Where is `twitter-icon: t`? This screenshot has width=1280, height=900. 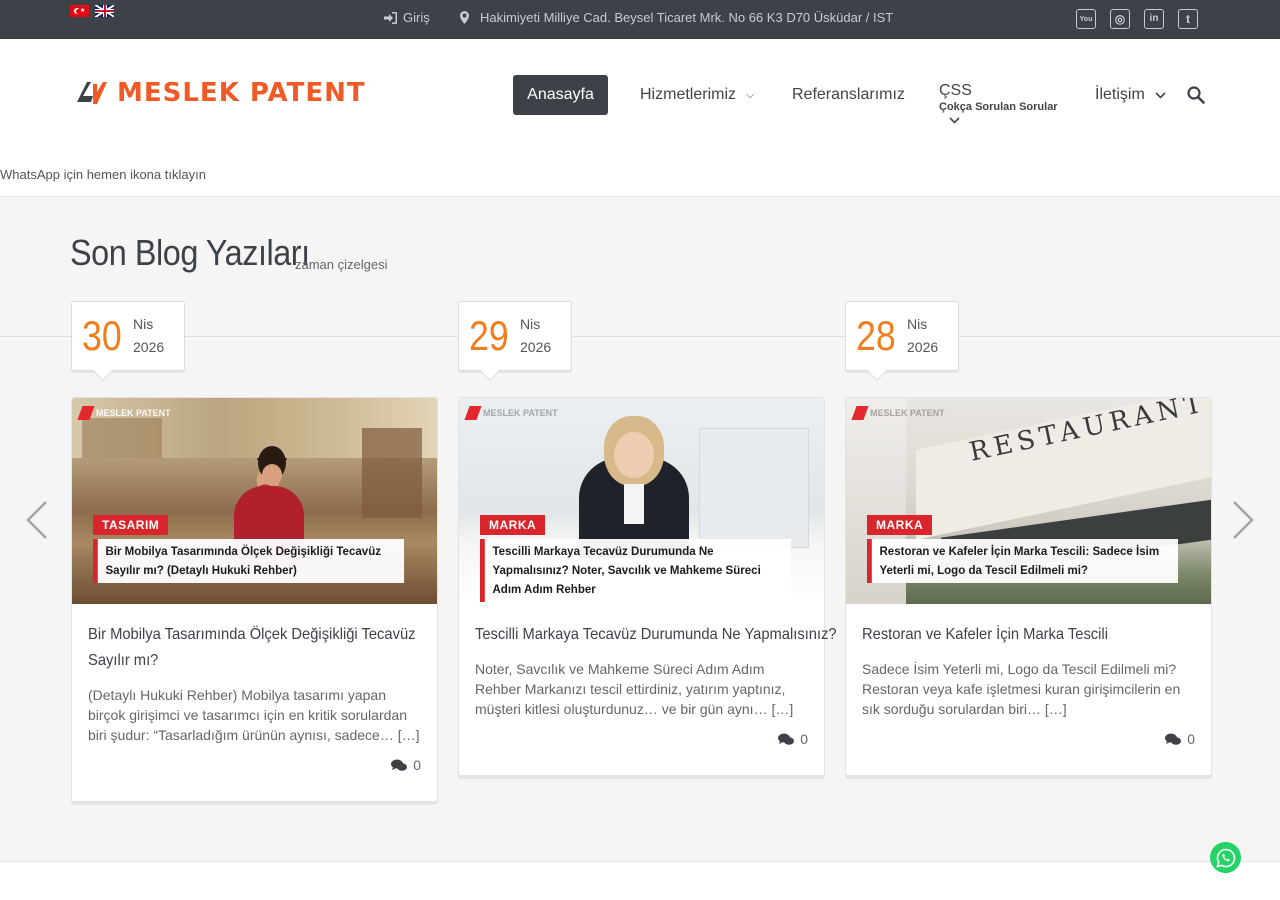 twitter-icon: t is located at coordinates (1188, 19).